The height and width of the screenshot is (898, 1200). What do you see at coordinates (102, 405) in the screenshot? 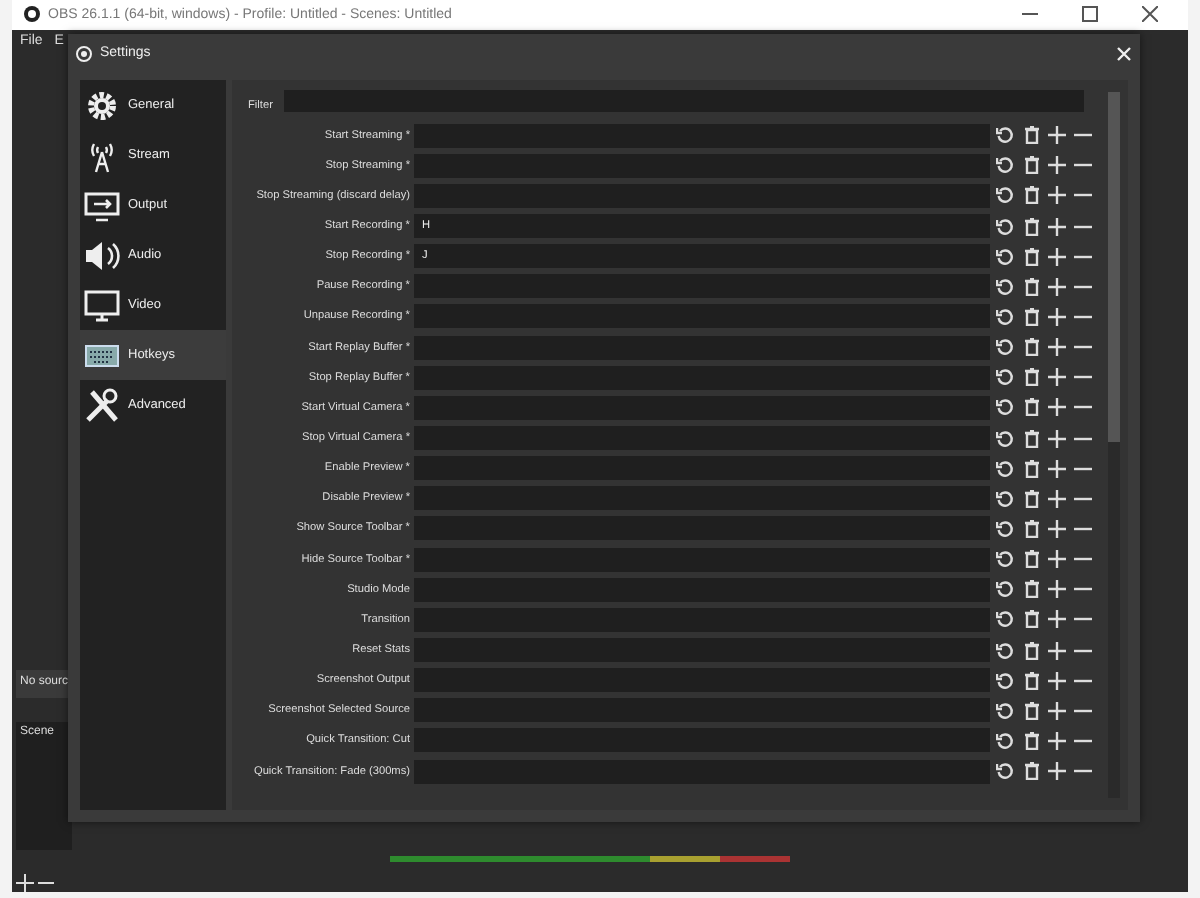
I see `tools-icon` at bounding box center [102, 405].